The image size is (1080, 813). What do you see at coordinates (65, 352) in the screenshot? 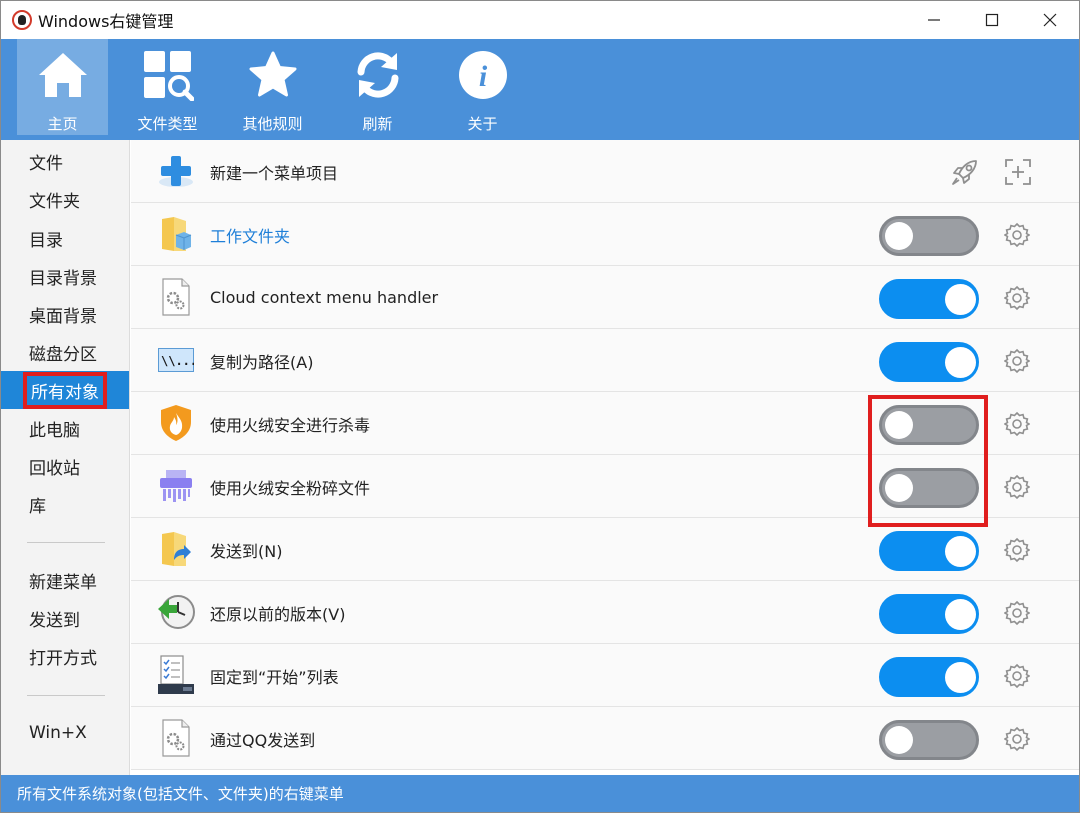
I see `sidebar-item-disk-partition: 磁盘分区` at bounding box center [65, 352].